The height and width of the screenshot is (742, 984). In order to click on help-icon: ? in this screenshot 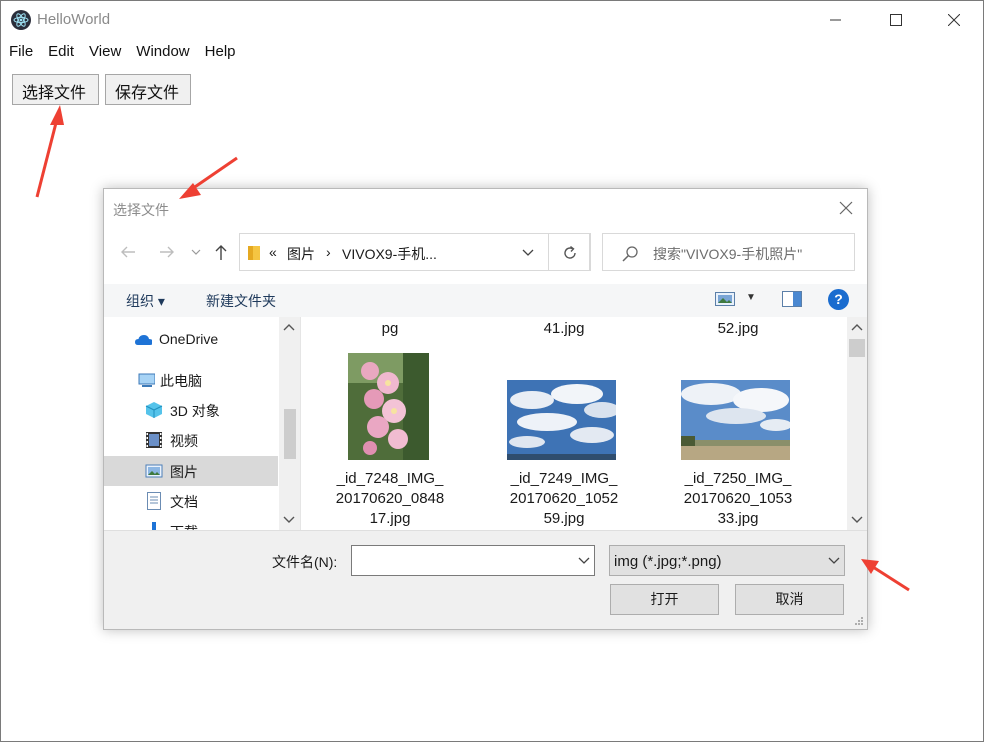, I will do `click(838, 299)`.